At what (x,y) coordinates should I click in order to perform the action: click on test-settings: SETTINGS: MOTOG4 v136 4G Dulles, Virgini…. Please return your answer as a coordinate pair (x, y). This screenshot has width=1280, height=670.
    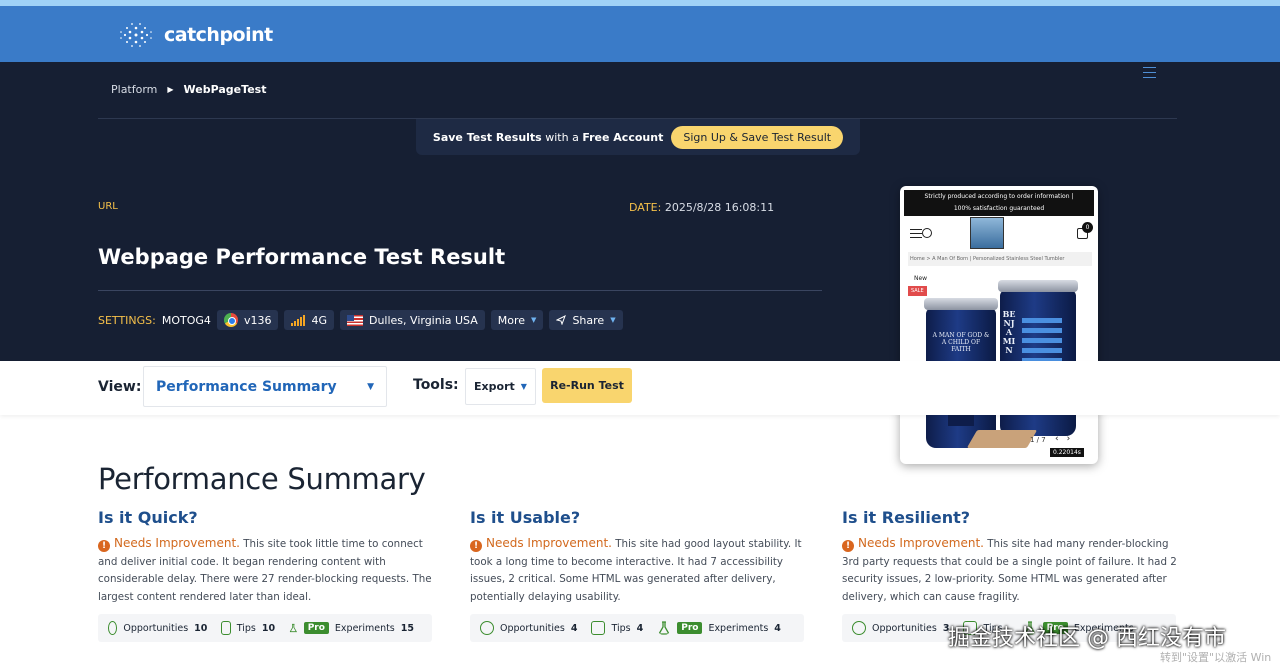
    Looking at the image, I should click on (360, 320).